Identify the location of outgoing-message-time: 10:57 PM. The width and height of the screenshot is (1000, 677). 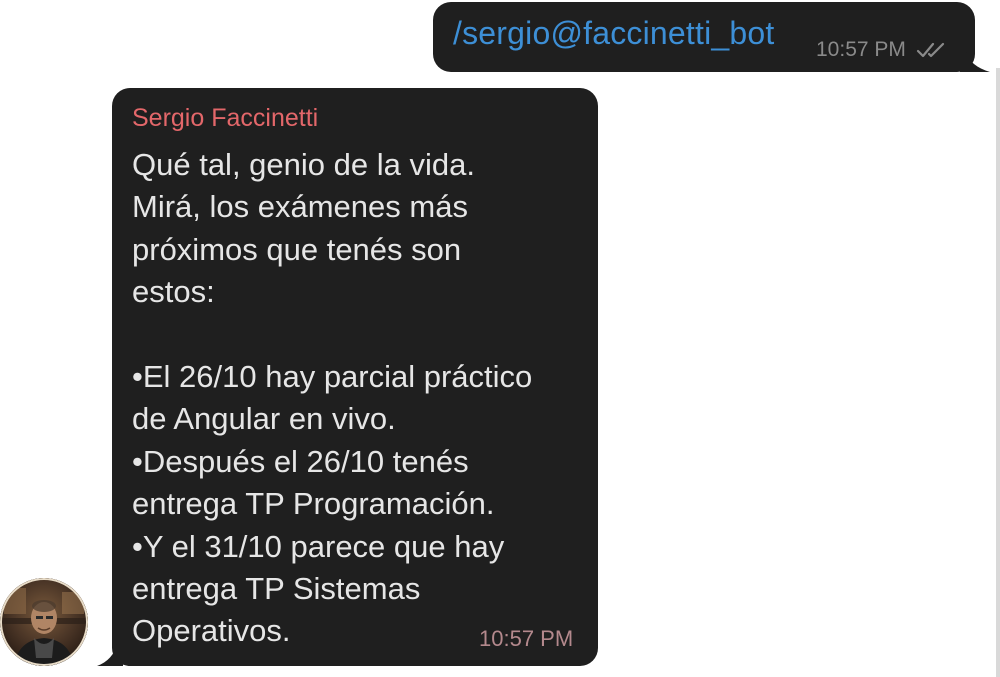
(861, 49).